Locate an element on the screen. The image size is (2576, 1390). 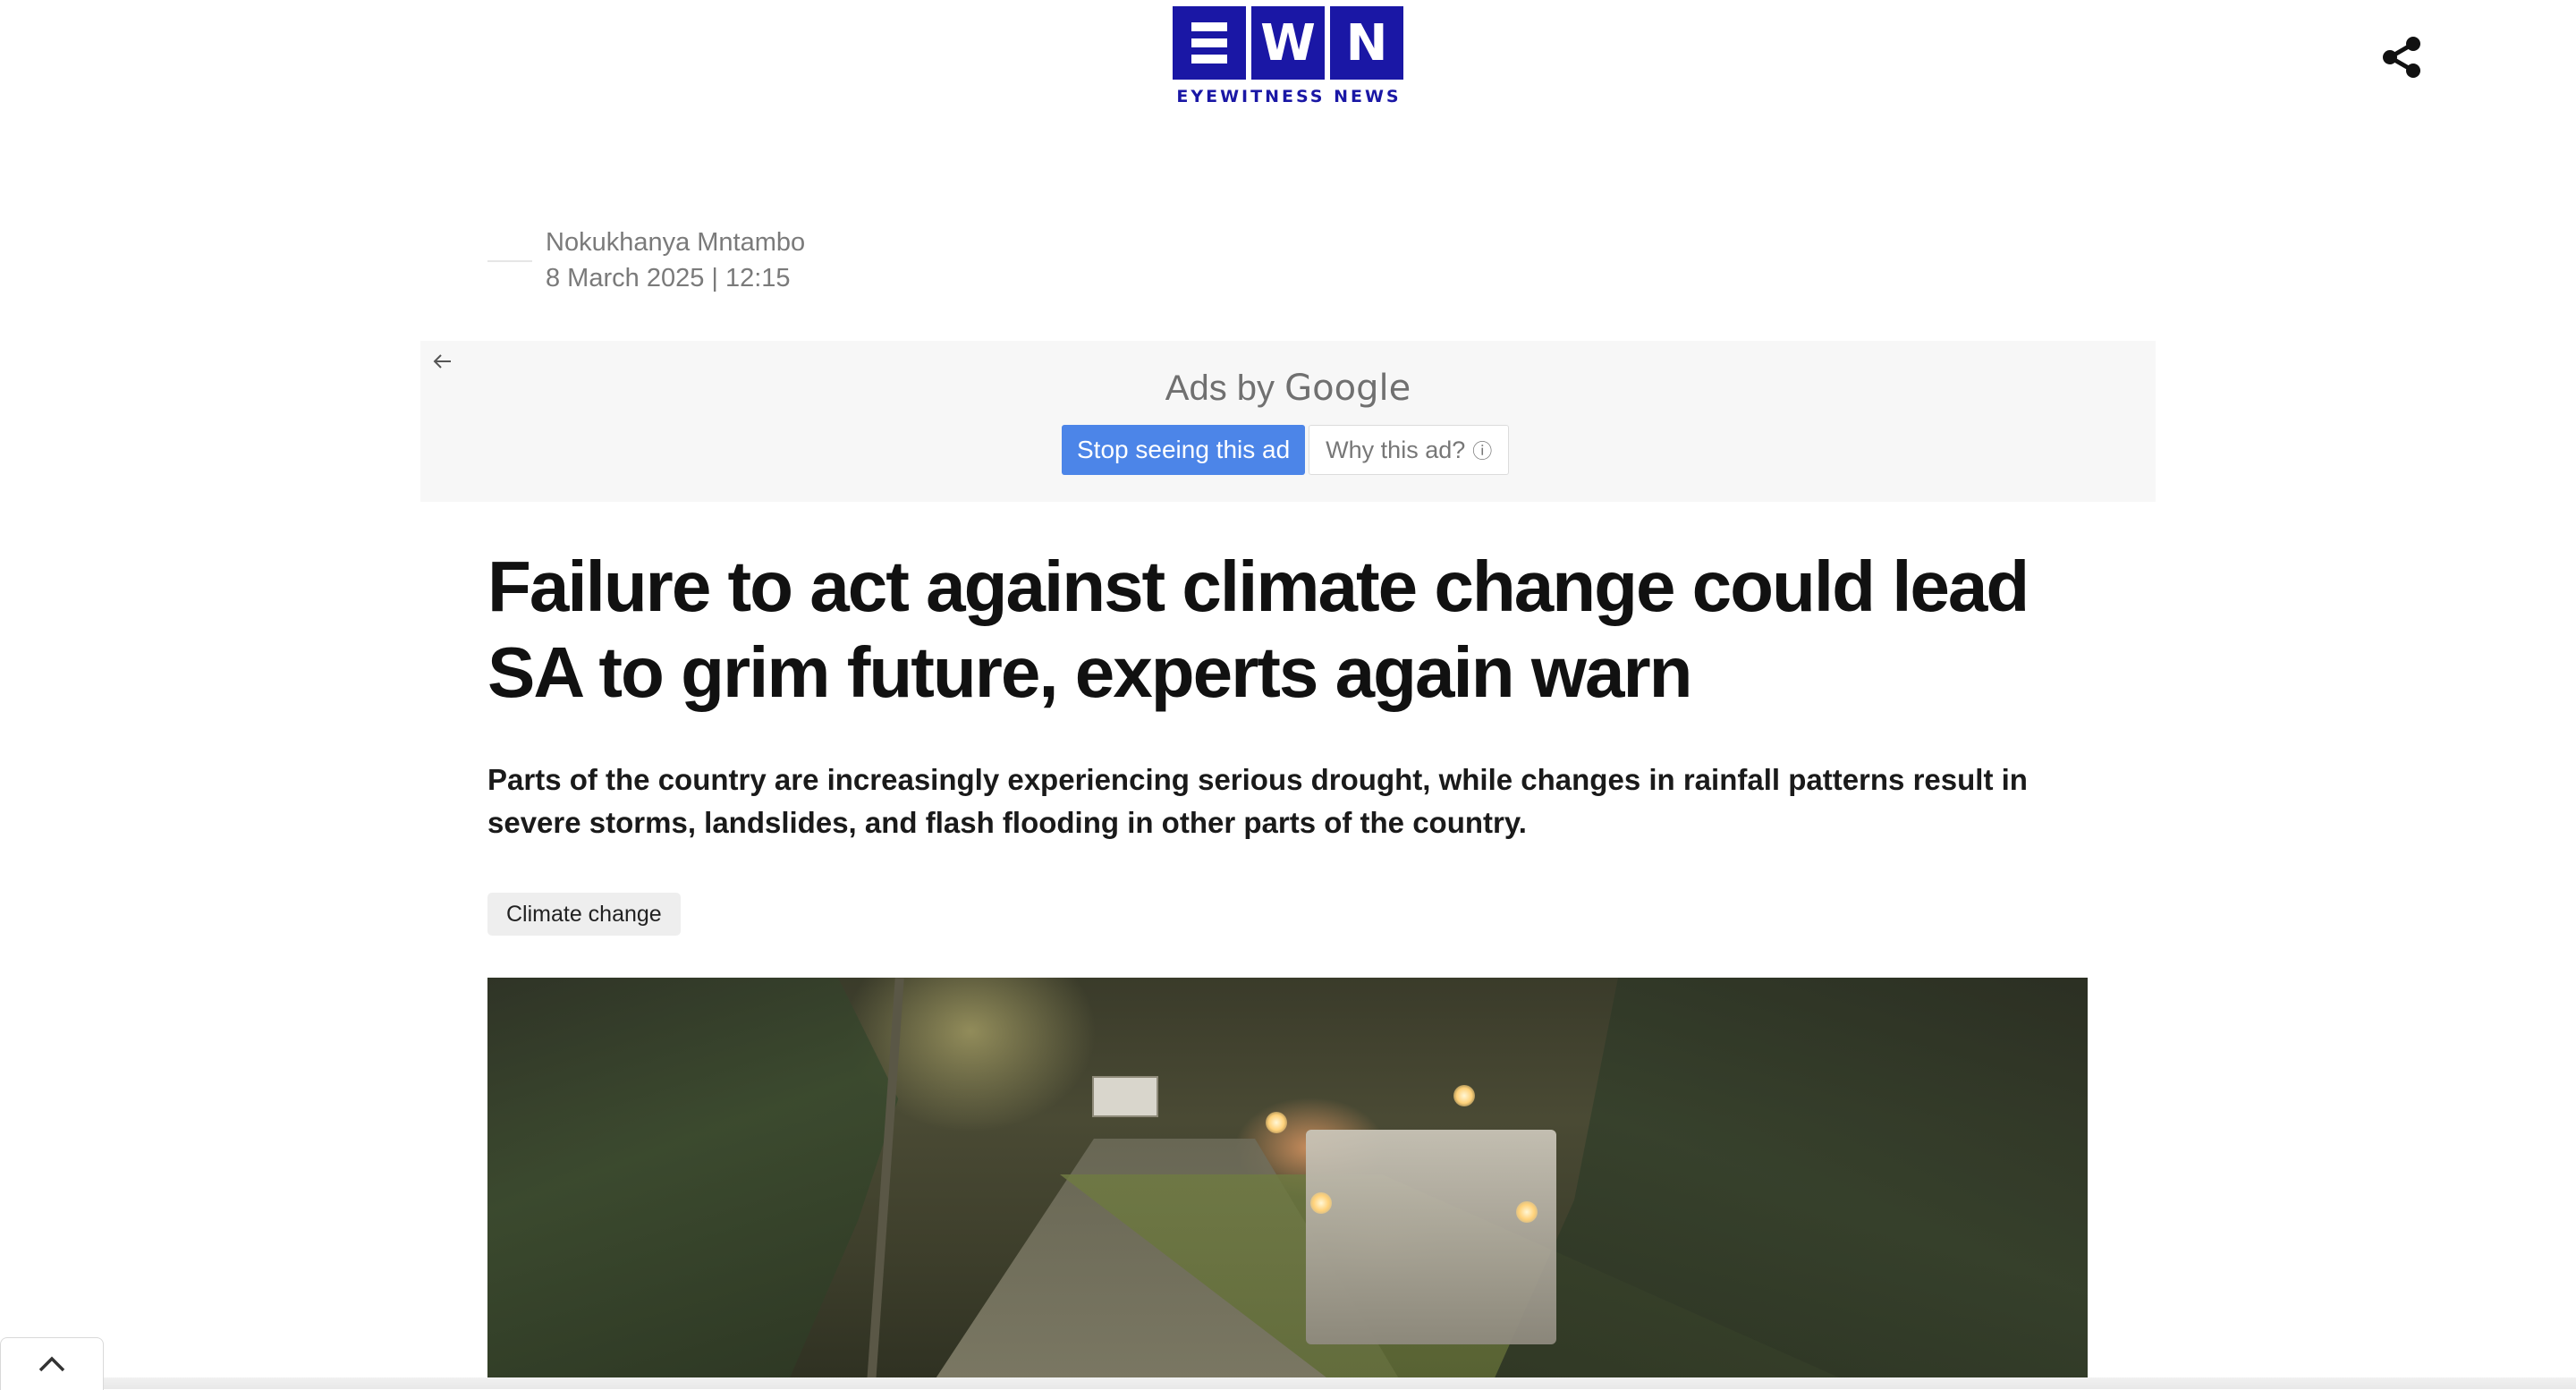
share-icon is located at coordinates (2402, 57).